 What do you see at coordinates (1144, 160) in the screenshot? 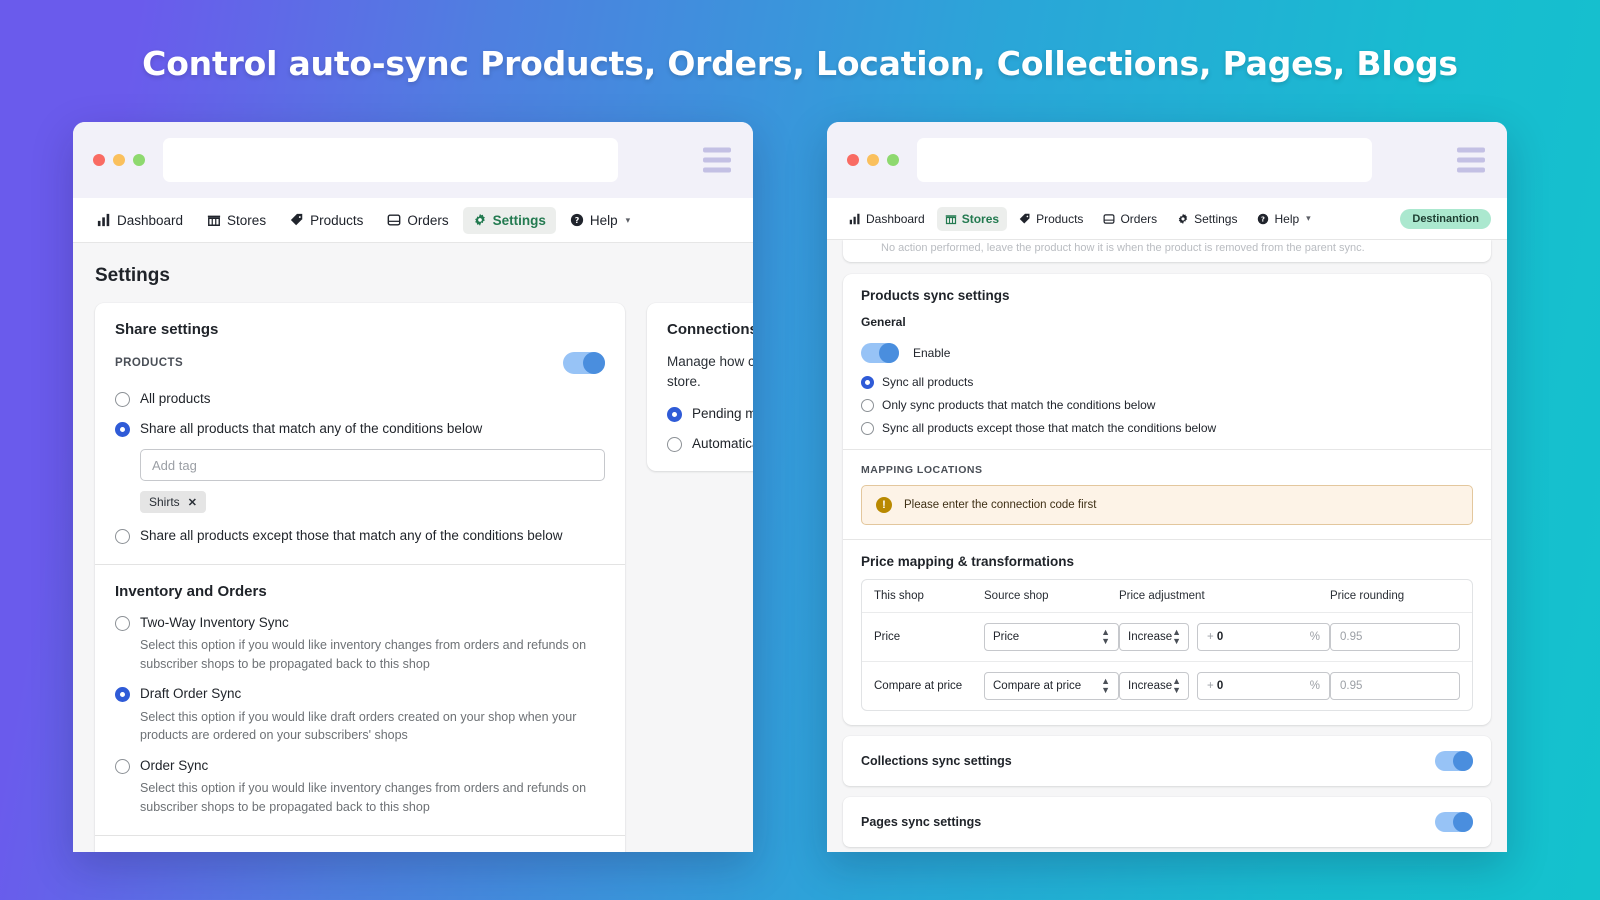
I see `right-url-input` at bounding box center [1144, 160].